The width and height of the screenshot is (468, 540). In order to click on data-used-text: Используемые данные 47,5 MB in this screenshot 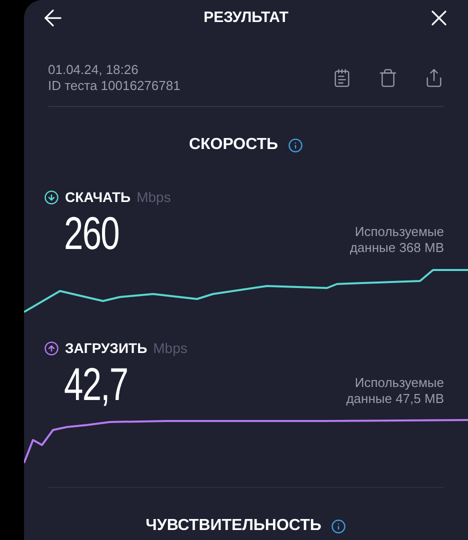, I will do `click(394, 391)`.